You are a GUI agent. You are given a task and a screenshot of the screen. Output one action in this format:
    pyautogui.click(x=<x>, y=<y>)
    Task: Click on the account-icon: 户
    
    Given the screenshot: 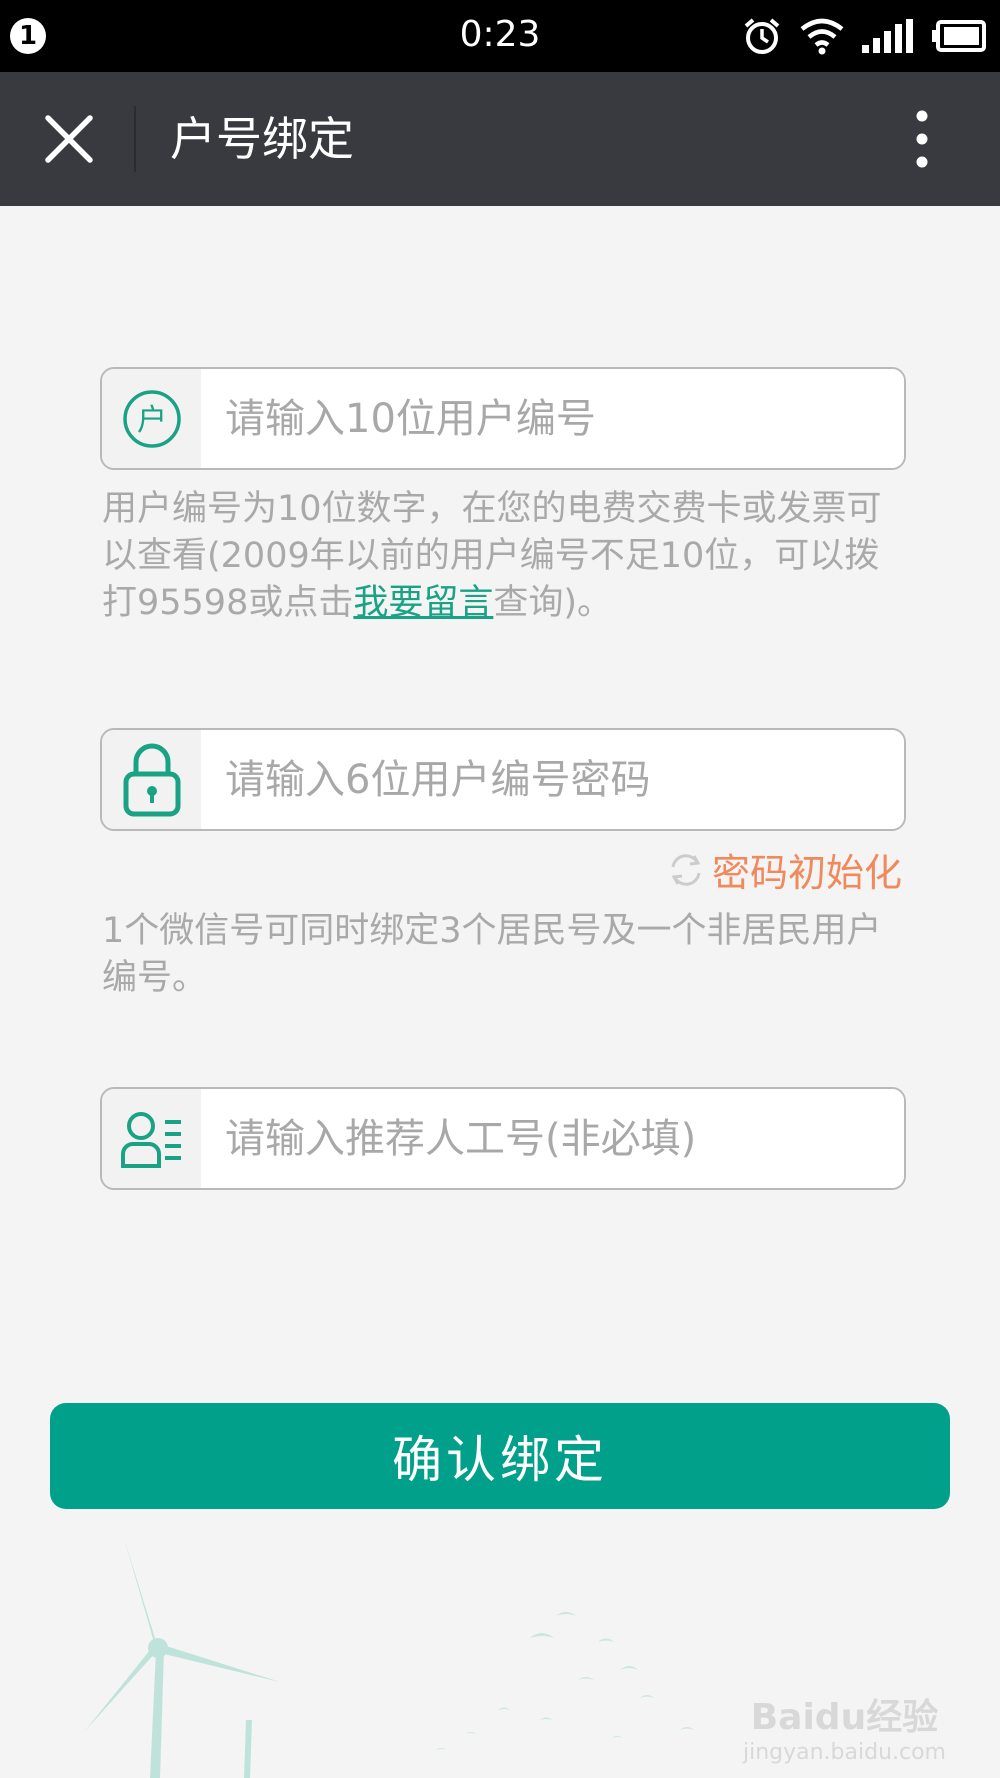 What is the action you would take?
    pyautogui.click(x=151, y=418)
    